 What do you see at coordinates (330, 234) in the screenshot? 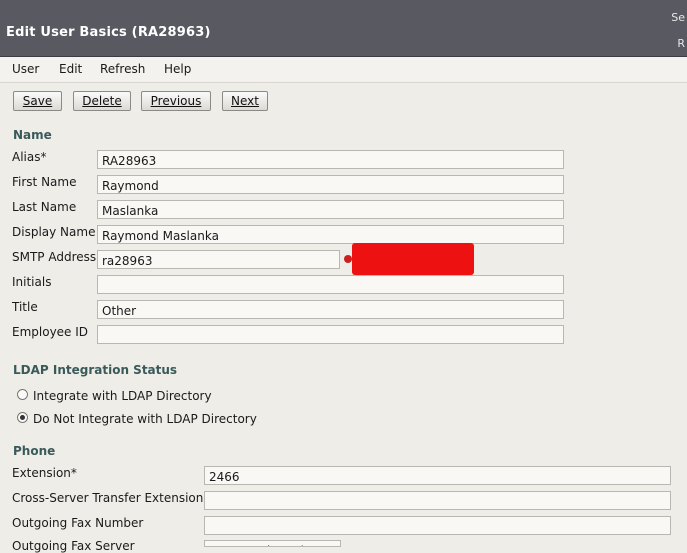
I see `display-name-field` at bounding box center [330, 234].